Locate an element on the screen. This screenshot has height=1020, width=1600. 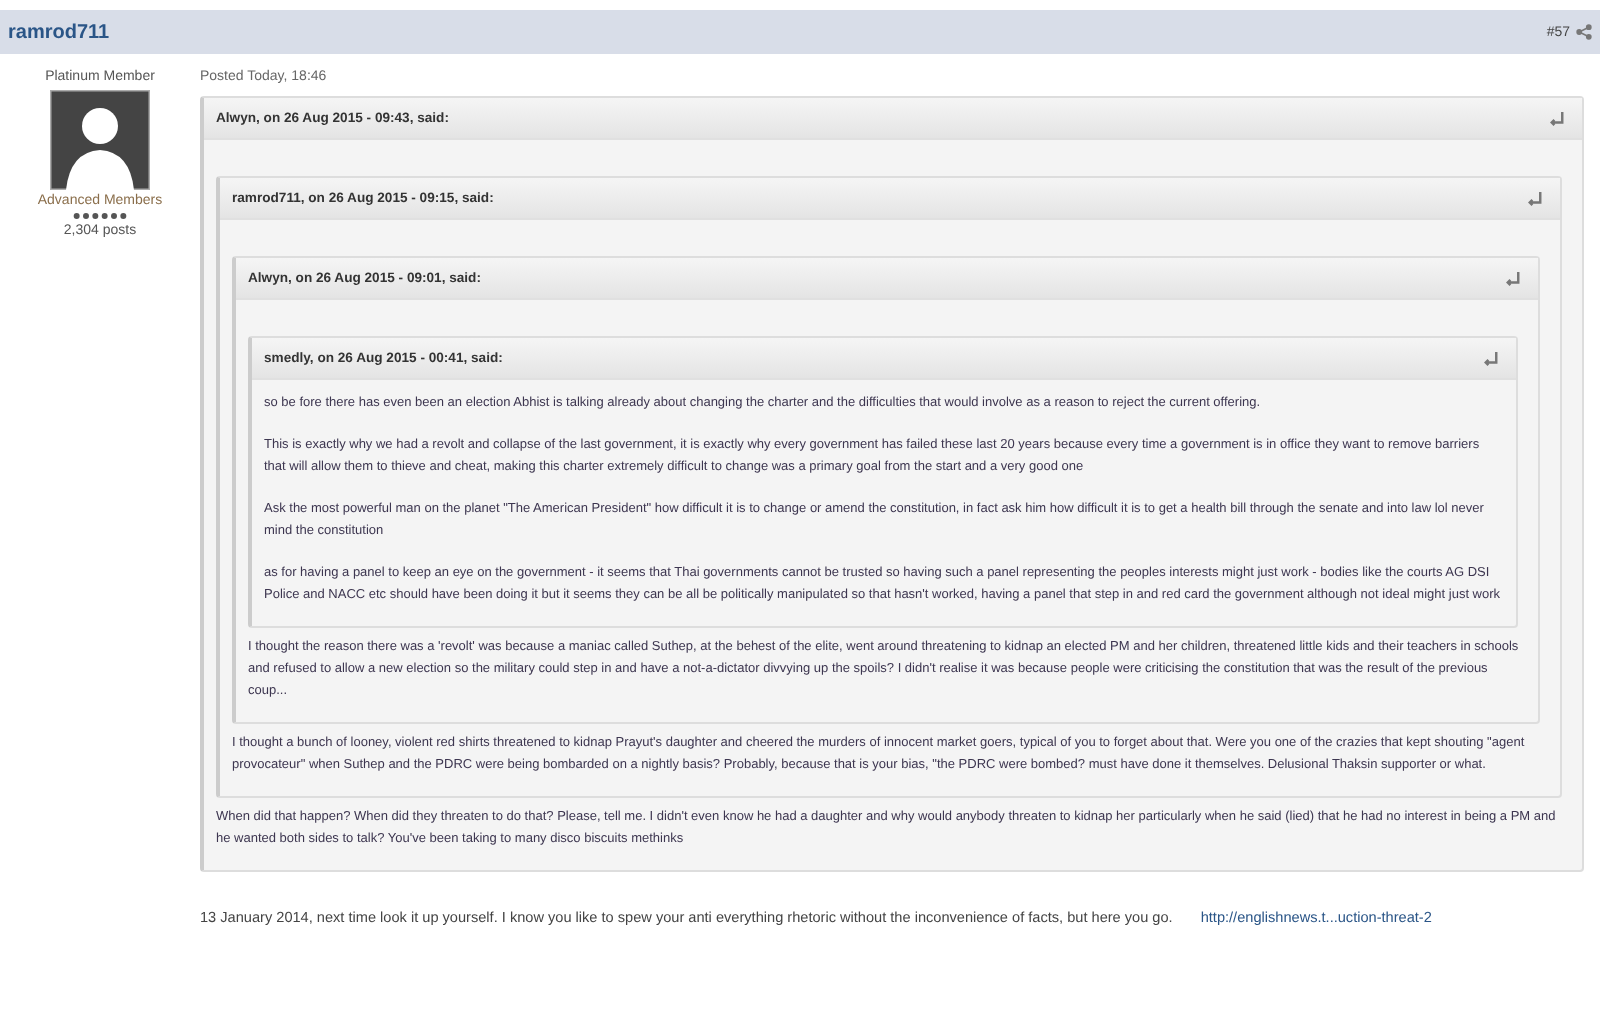
post-author-name: ramrod711 is located at coordinates (59, 32).